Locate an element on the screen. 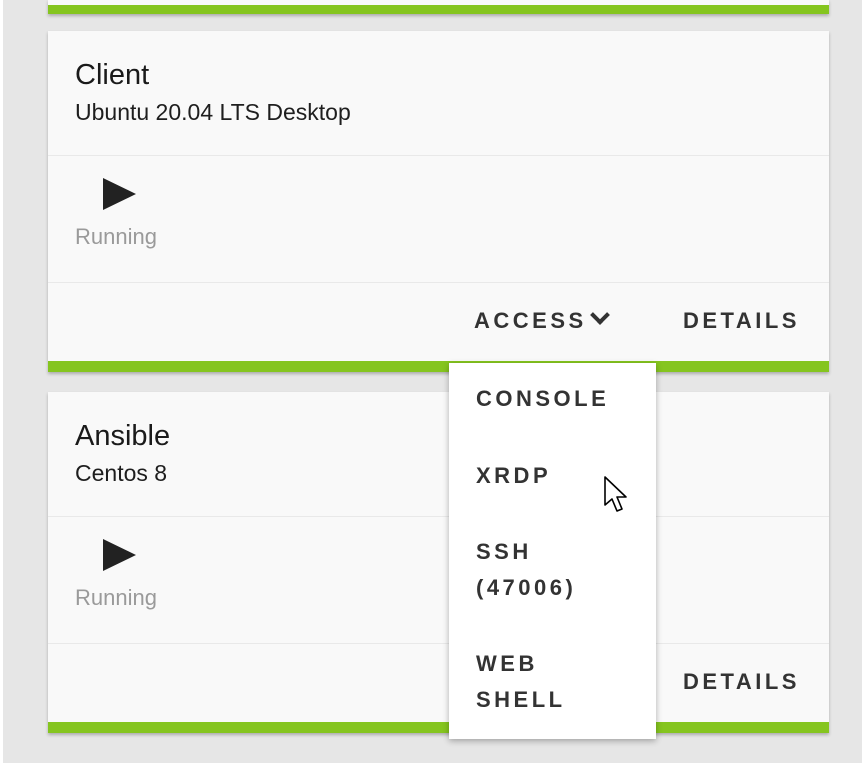  card-header: Ansible Centos 8 is located at coordinates (438, 454).